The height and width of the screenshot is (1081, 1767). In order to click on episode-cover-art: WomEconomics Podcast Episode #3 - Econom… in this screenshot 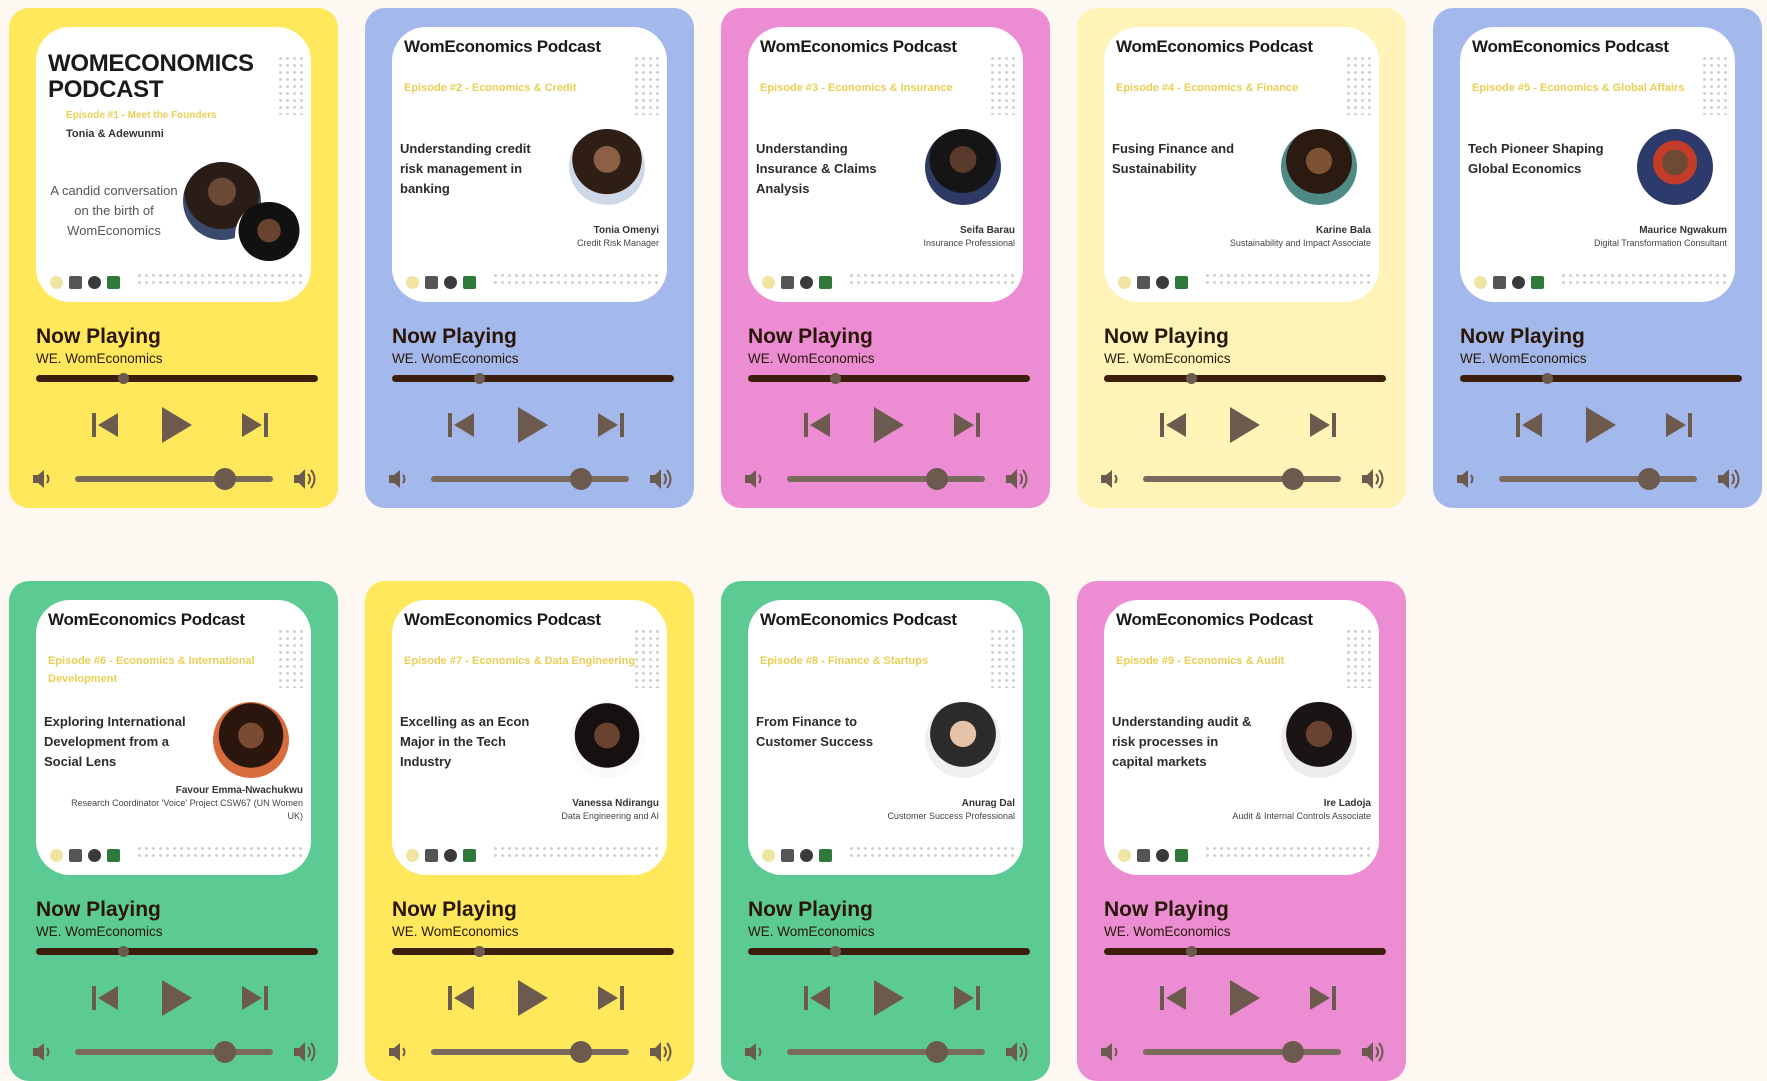, I will do `click(885, 164)`.